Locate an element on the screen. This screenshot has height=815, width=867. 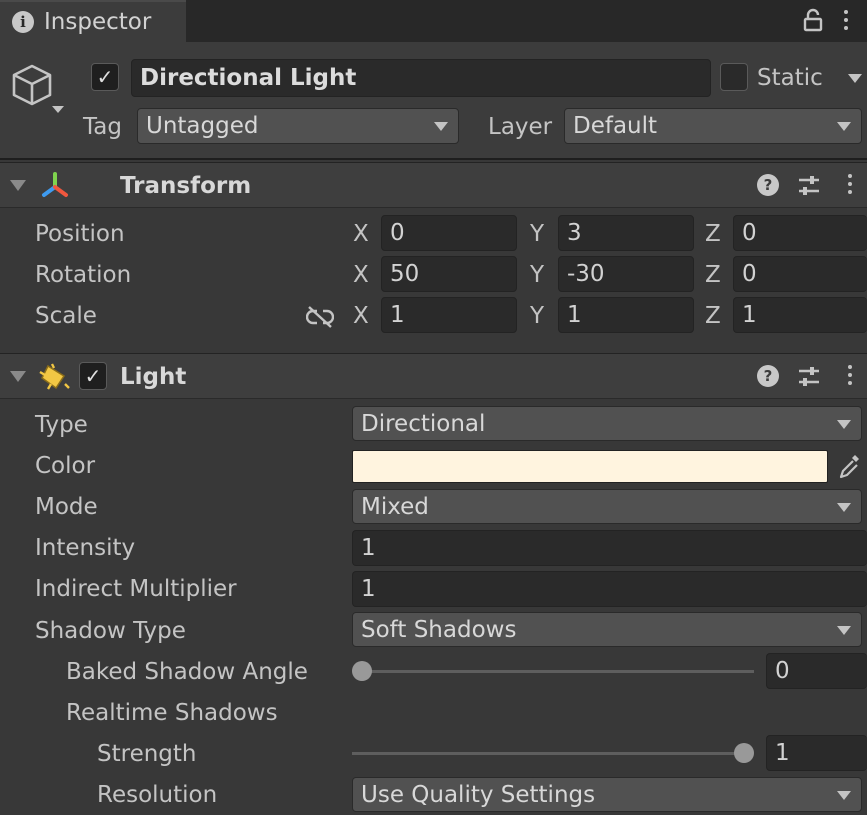
position-y-field: 3 is located at coordinates (626, 233).